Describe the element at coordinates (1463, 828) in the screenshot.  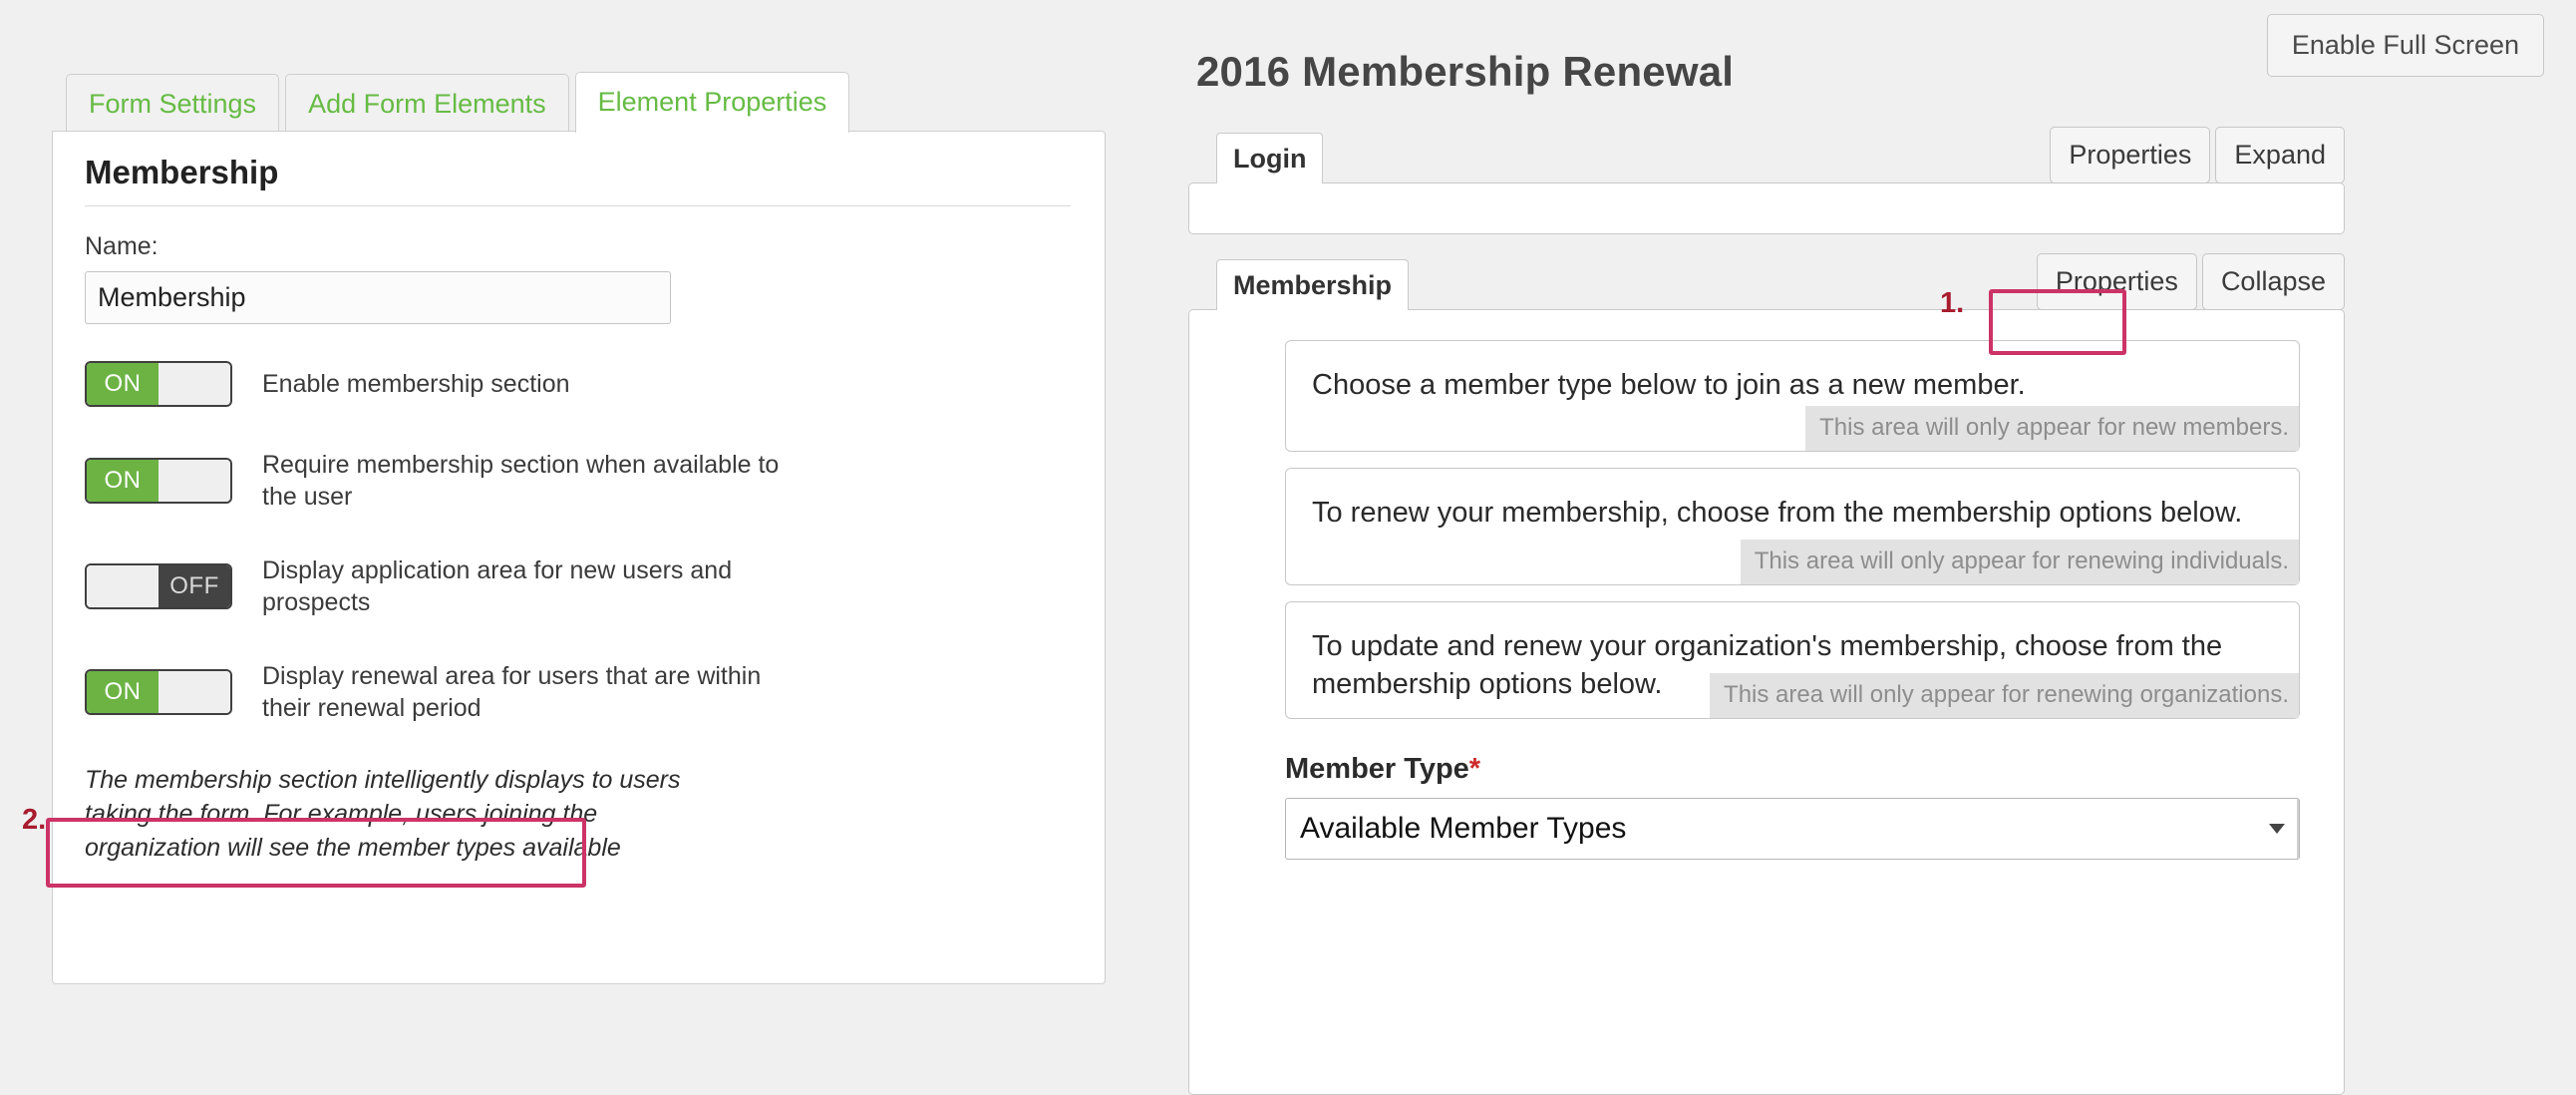
I see `member-type-selected-value: Available Member Types` at that location.